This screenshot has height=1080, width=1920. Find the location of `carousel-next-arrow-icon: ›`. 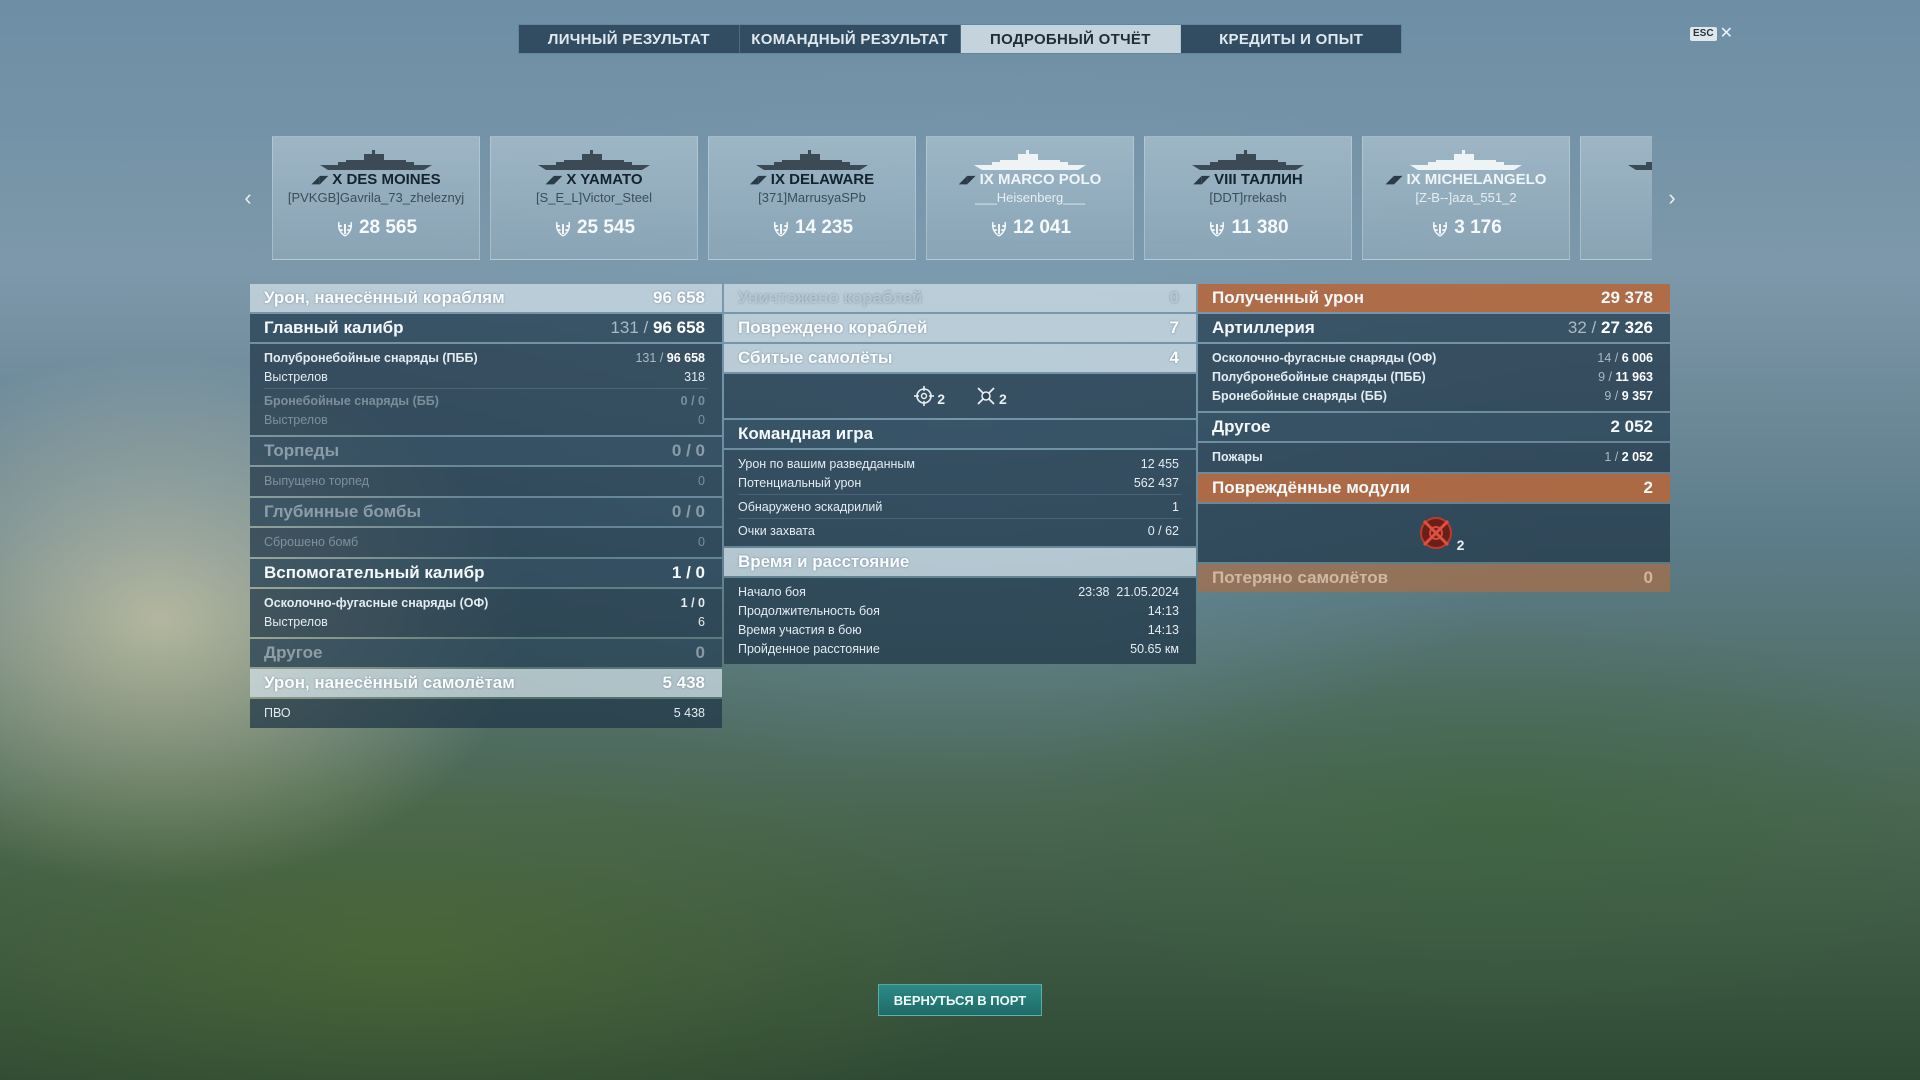

carousel-next-arrow-icon: › is located at coordinates (1672, 198).